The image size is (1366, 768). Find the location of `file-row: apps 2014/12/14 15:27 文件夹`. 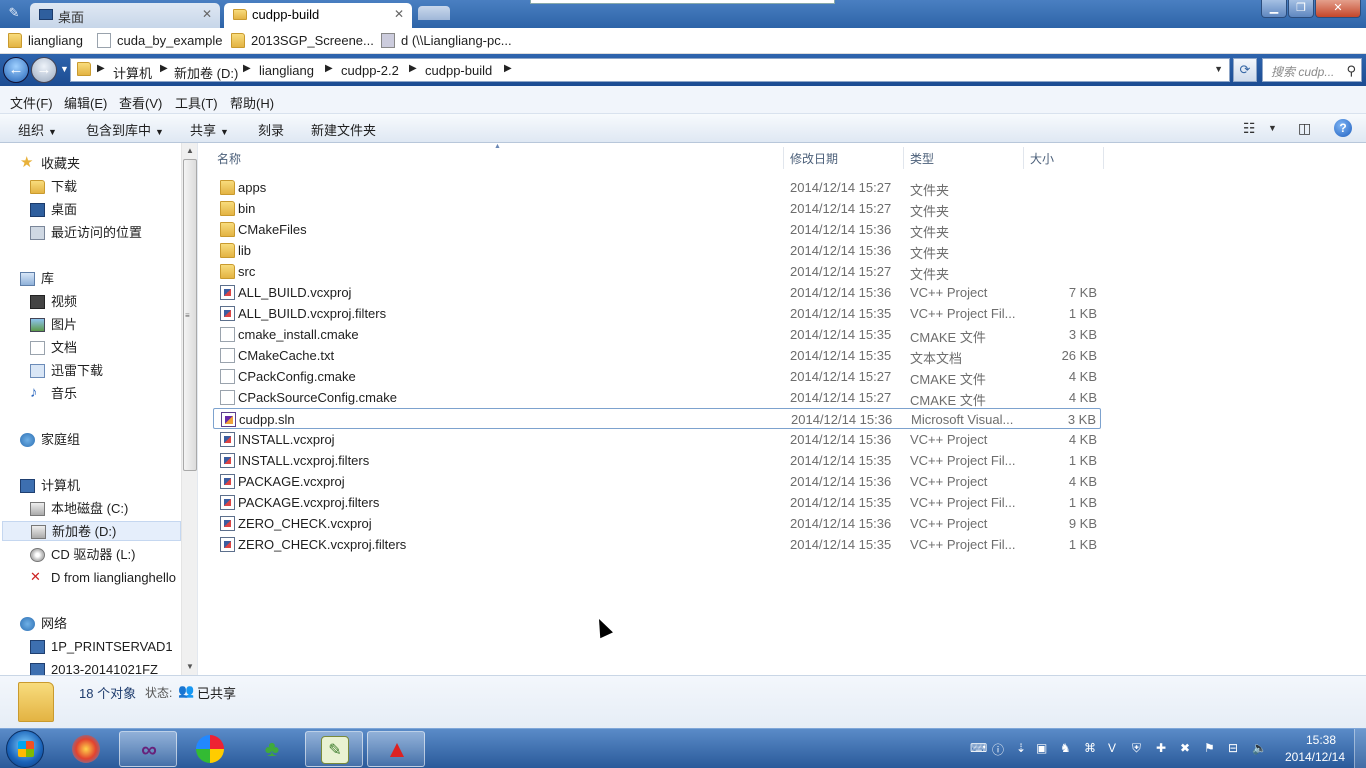

file-row: apps 2014/12/14 15:27 文件夹 is located at coordinates (657, 187).